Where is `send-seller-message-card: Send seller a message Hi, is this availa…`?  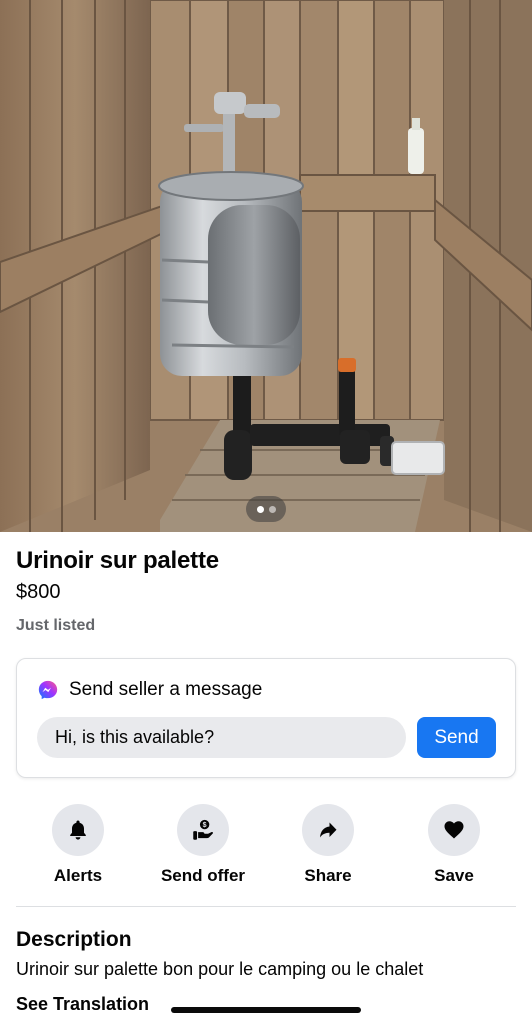 send-seller-message-card: Send seller a message Hi, is this availa… is located at coordinates (266, 718).